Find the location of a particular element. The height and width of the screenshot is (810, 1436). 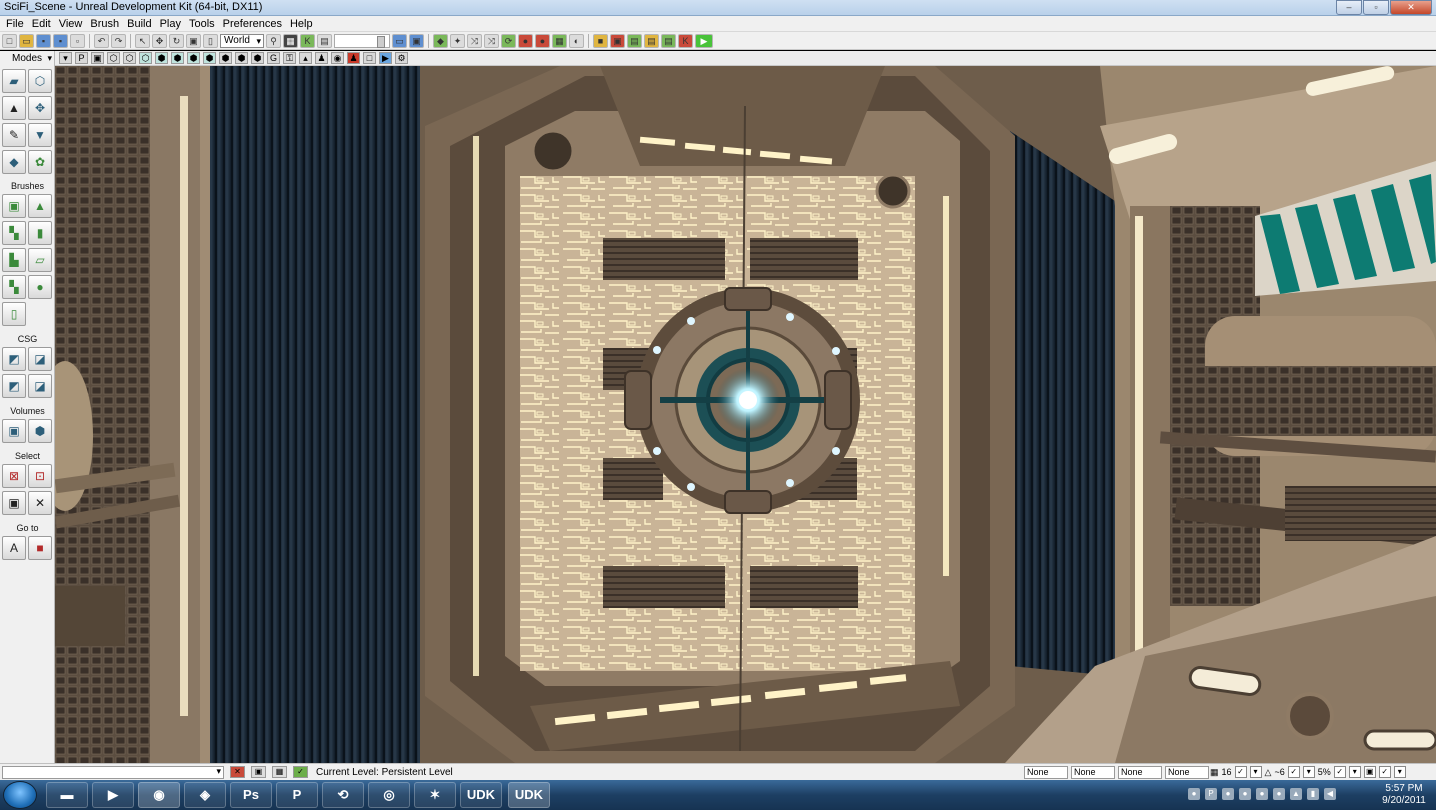

view-icon: ▭ is located at coordinates (399, 40).